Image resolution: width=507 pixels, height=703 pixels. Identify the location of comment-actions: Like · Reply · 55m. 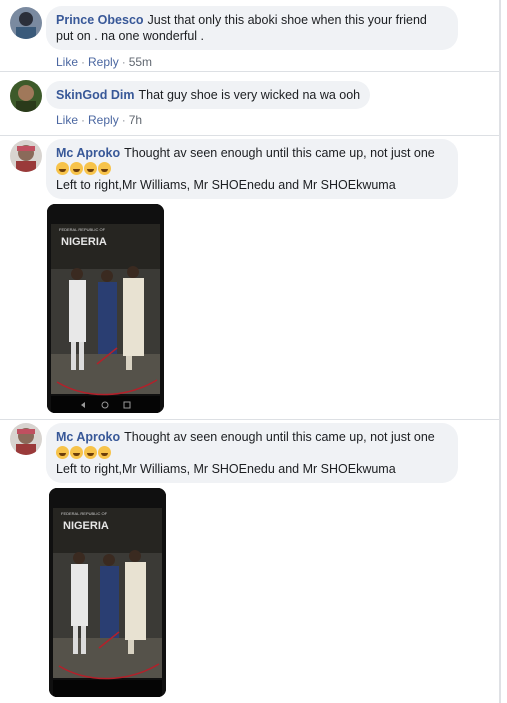
(104, 62).